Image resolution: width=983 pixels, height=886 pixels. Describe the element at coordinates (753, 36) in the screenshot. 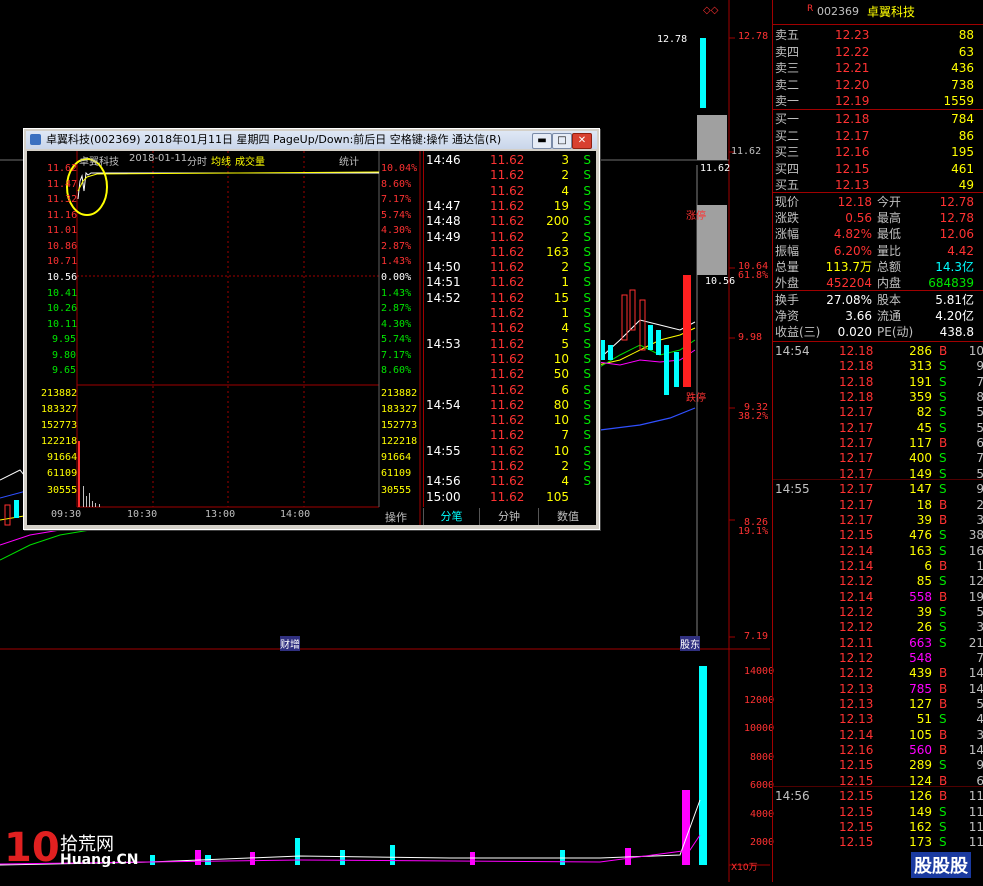

I see `price-axis-label: 12.78` at that location.